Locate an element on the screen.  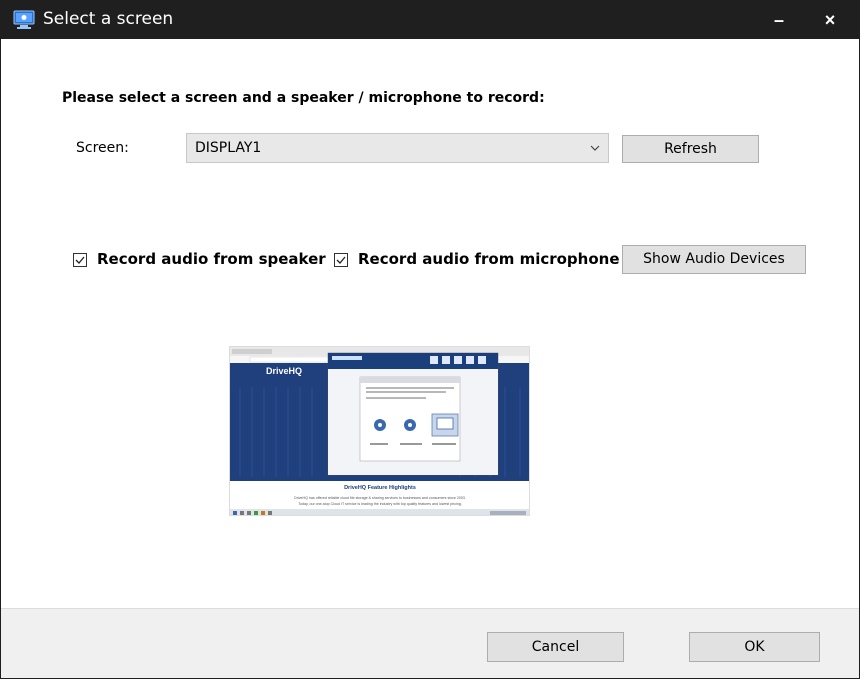
title-bar: Select a screen – × is located at coordinates (430, 20).